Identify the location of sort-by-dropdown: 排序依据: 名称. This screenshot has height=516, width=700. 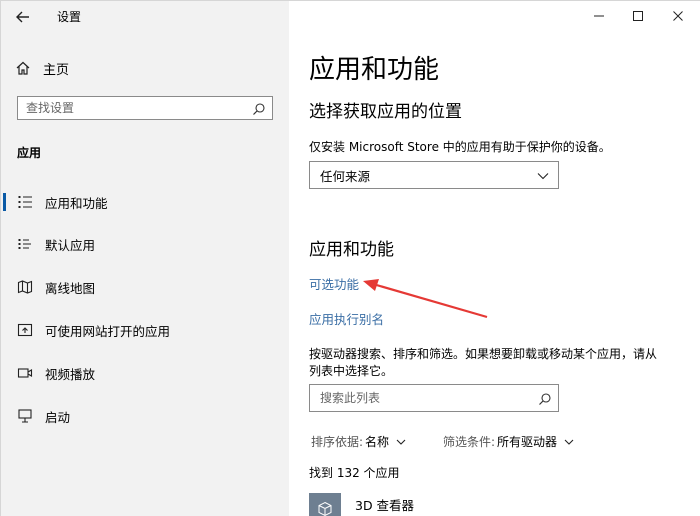
(359, 441).